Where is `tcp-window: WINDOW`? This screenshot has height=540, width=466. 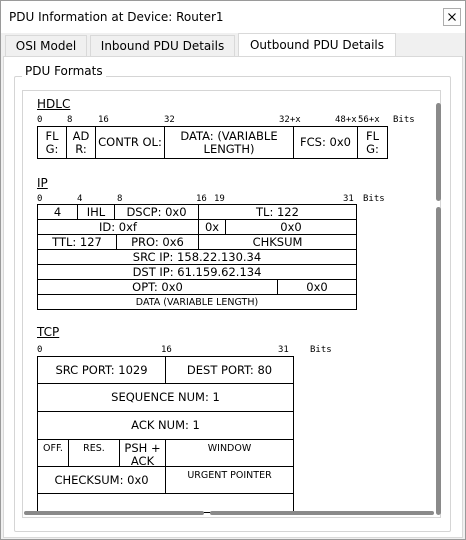 tcp-window: WINDOW is located at coordinates (229, 453).